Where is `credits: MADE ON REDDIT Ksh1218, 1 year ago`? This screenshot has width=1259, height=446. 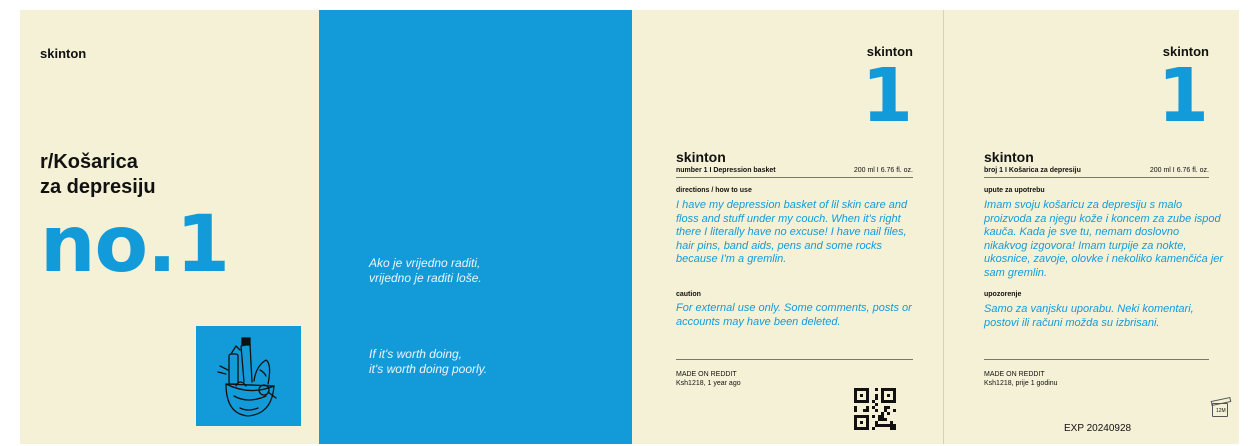 credits: MADE ON REDDIT Ksh1218, 1 year ago is located at coordinates (708, 379).